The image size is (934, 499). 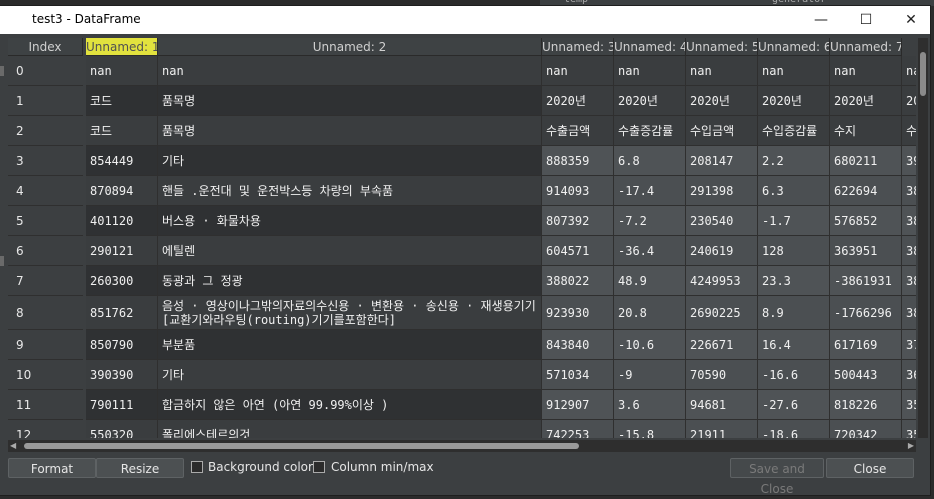 What do you see at coordinates (45, 251) in the screenshot?
I see `row-index-cell: 6` at bounding box center [45, 251].